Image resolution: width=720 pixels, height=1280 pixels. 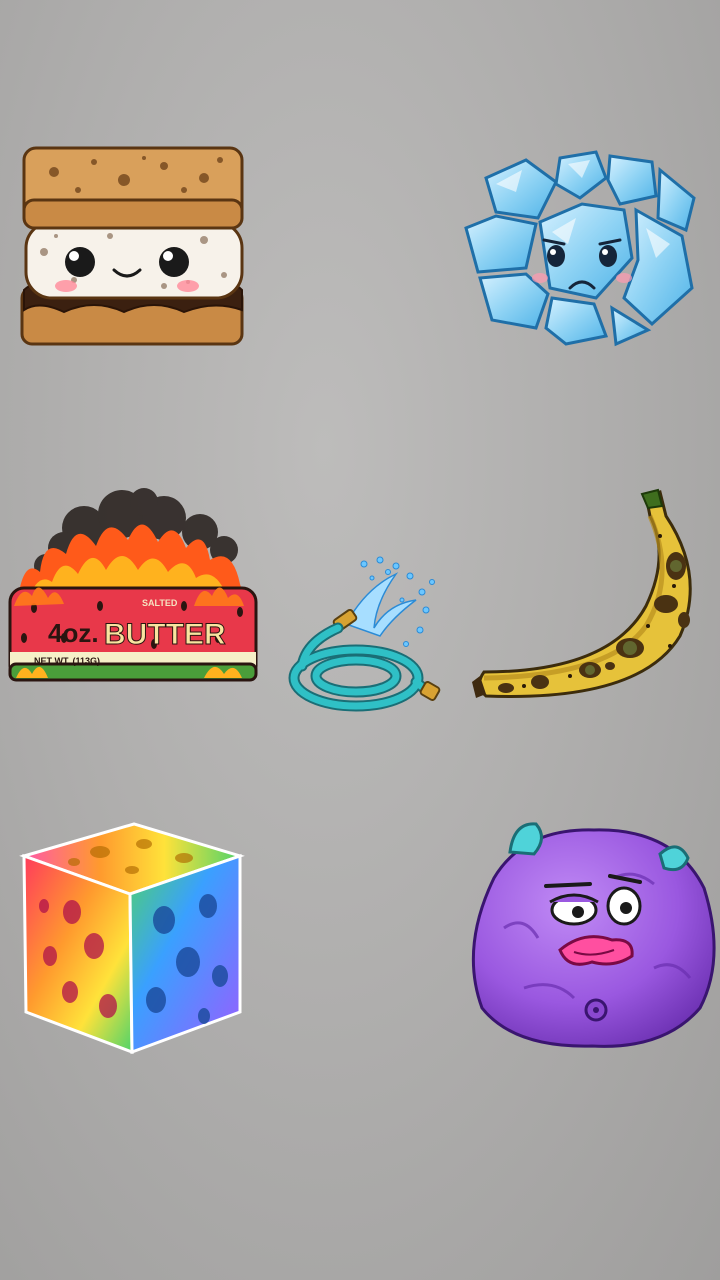 What do you see at coordinates (132, 938) in the screenshot?
I see `rainbow-sponge-sticker` at bounding box center [132, 938].